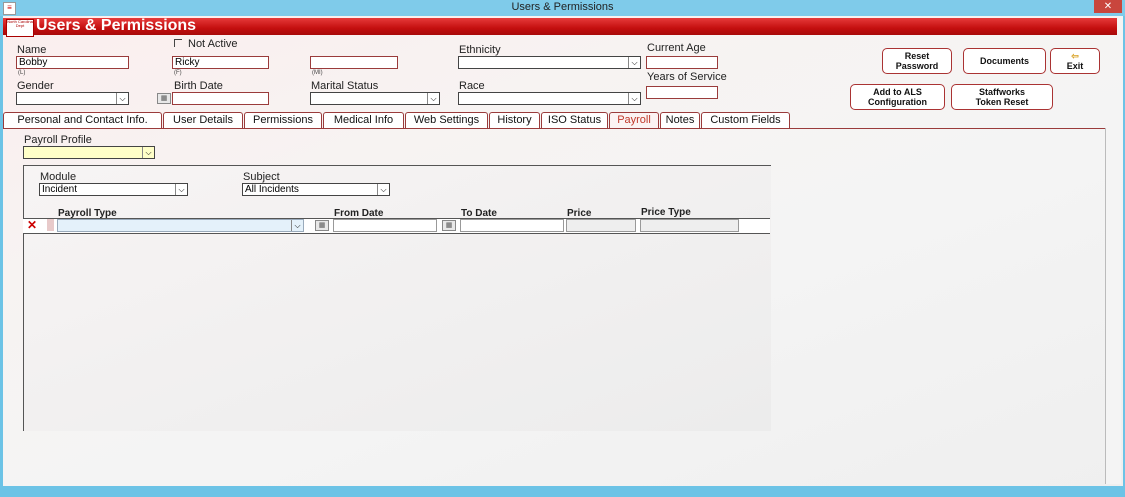  Describe the element at coordinates (345, 86) in the screenshot. I see `marital-status-label: Marital Status` at that location.